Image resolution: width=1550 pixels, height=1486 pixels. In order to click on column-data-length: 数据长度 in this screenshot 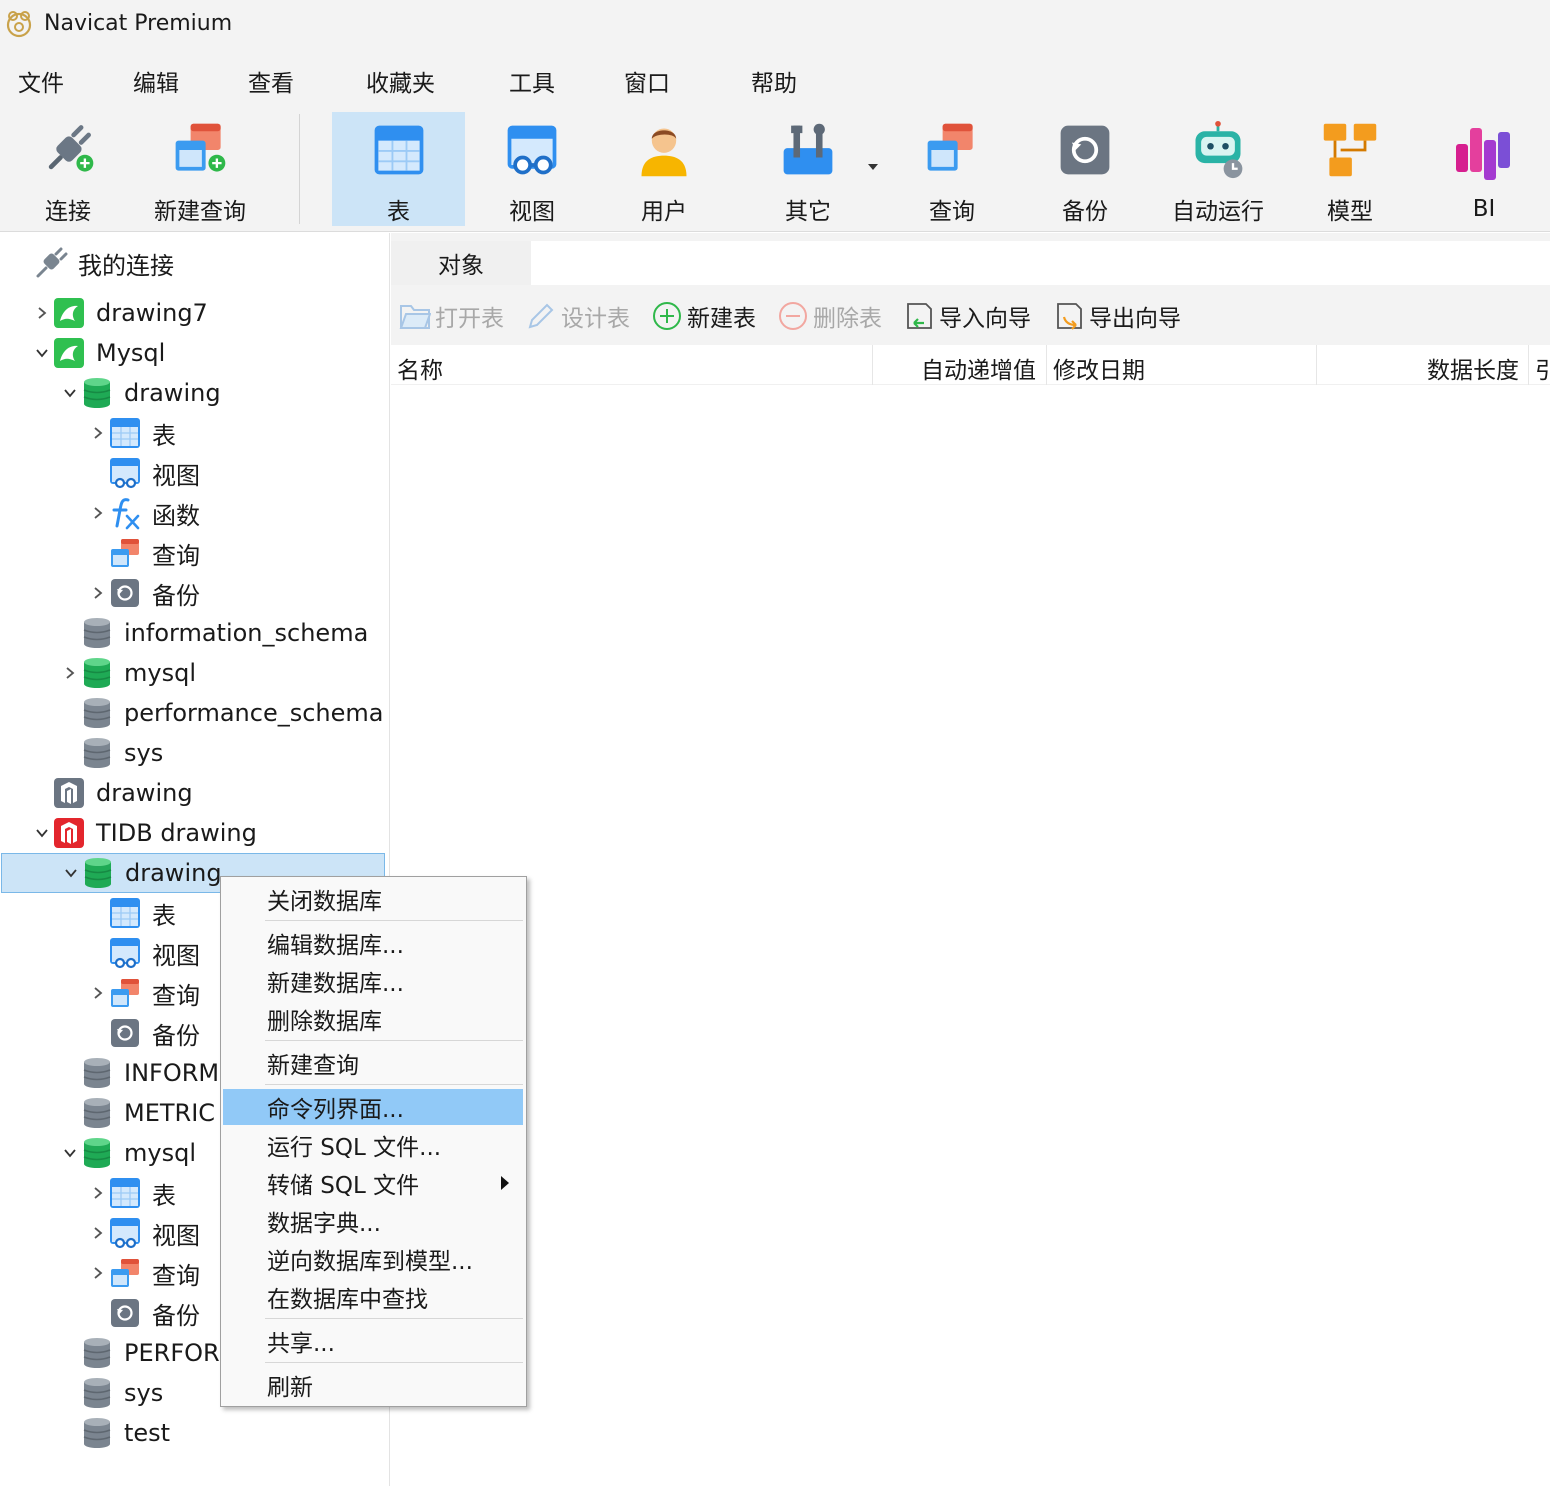, I will do `click(1473, 368)`.